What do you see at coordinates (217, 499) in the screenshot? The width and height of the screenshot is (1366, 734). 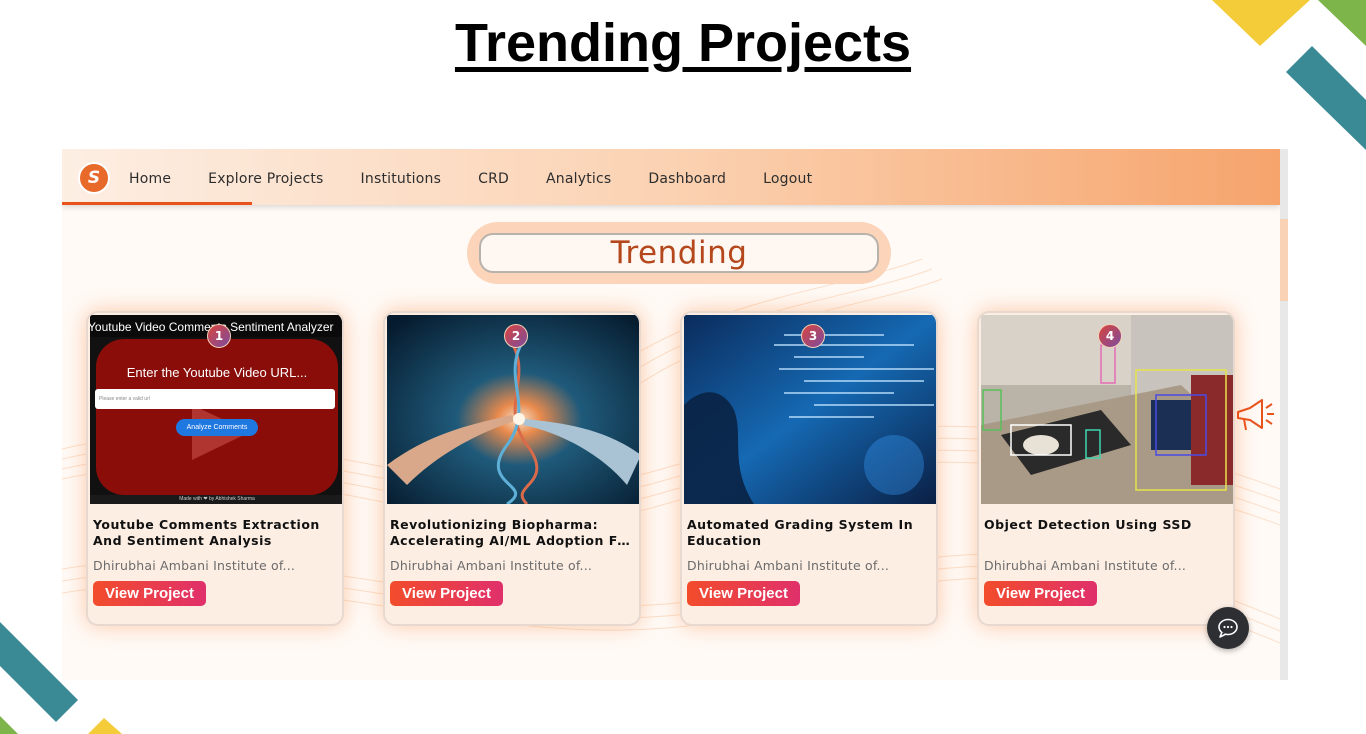 I see `thumbnail-footer: Made with ❤ by Abhishek Sharma` at bounding box center [217, 499].